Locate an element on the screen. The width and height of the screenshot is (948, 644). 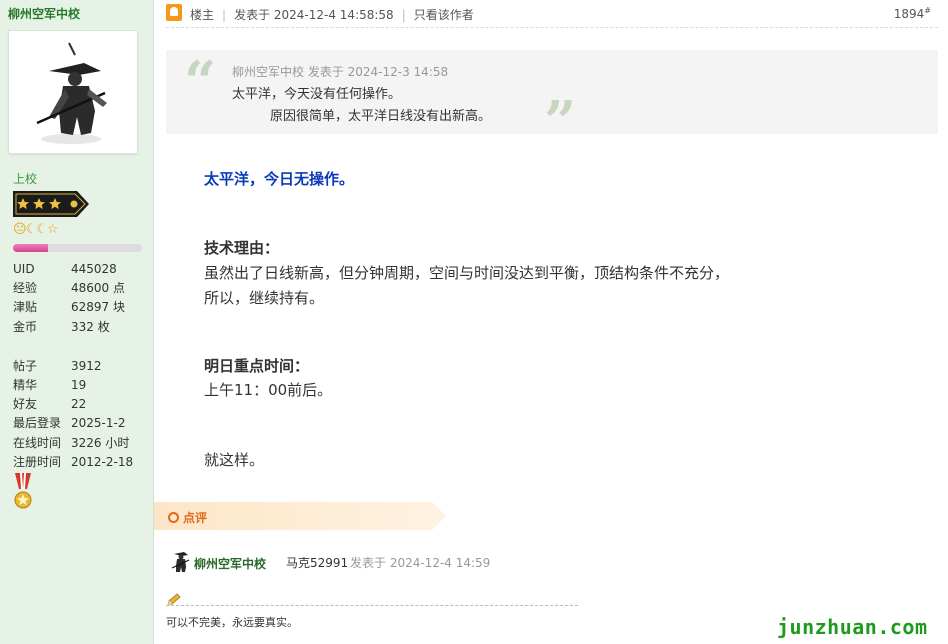
comment-label: 点评 is located at coordinates (187, 517).